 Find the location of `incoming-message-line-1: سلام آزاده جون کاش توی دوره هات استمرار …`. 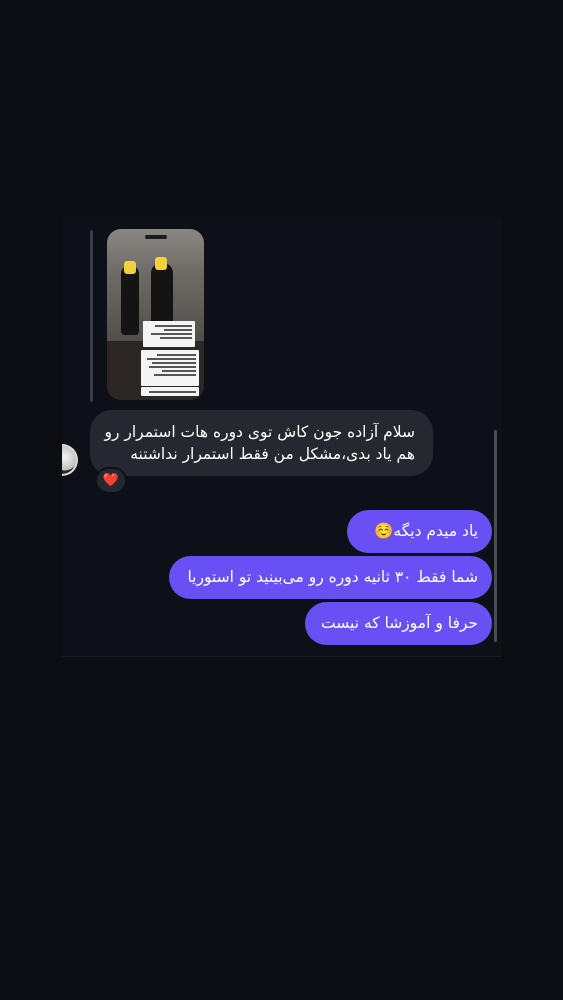

incoming-message-line-1: سلام آزاده جون کاش توی دوره هات استمرار … is located at coordinates (259, 432).